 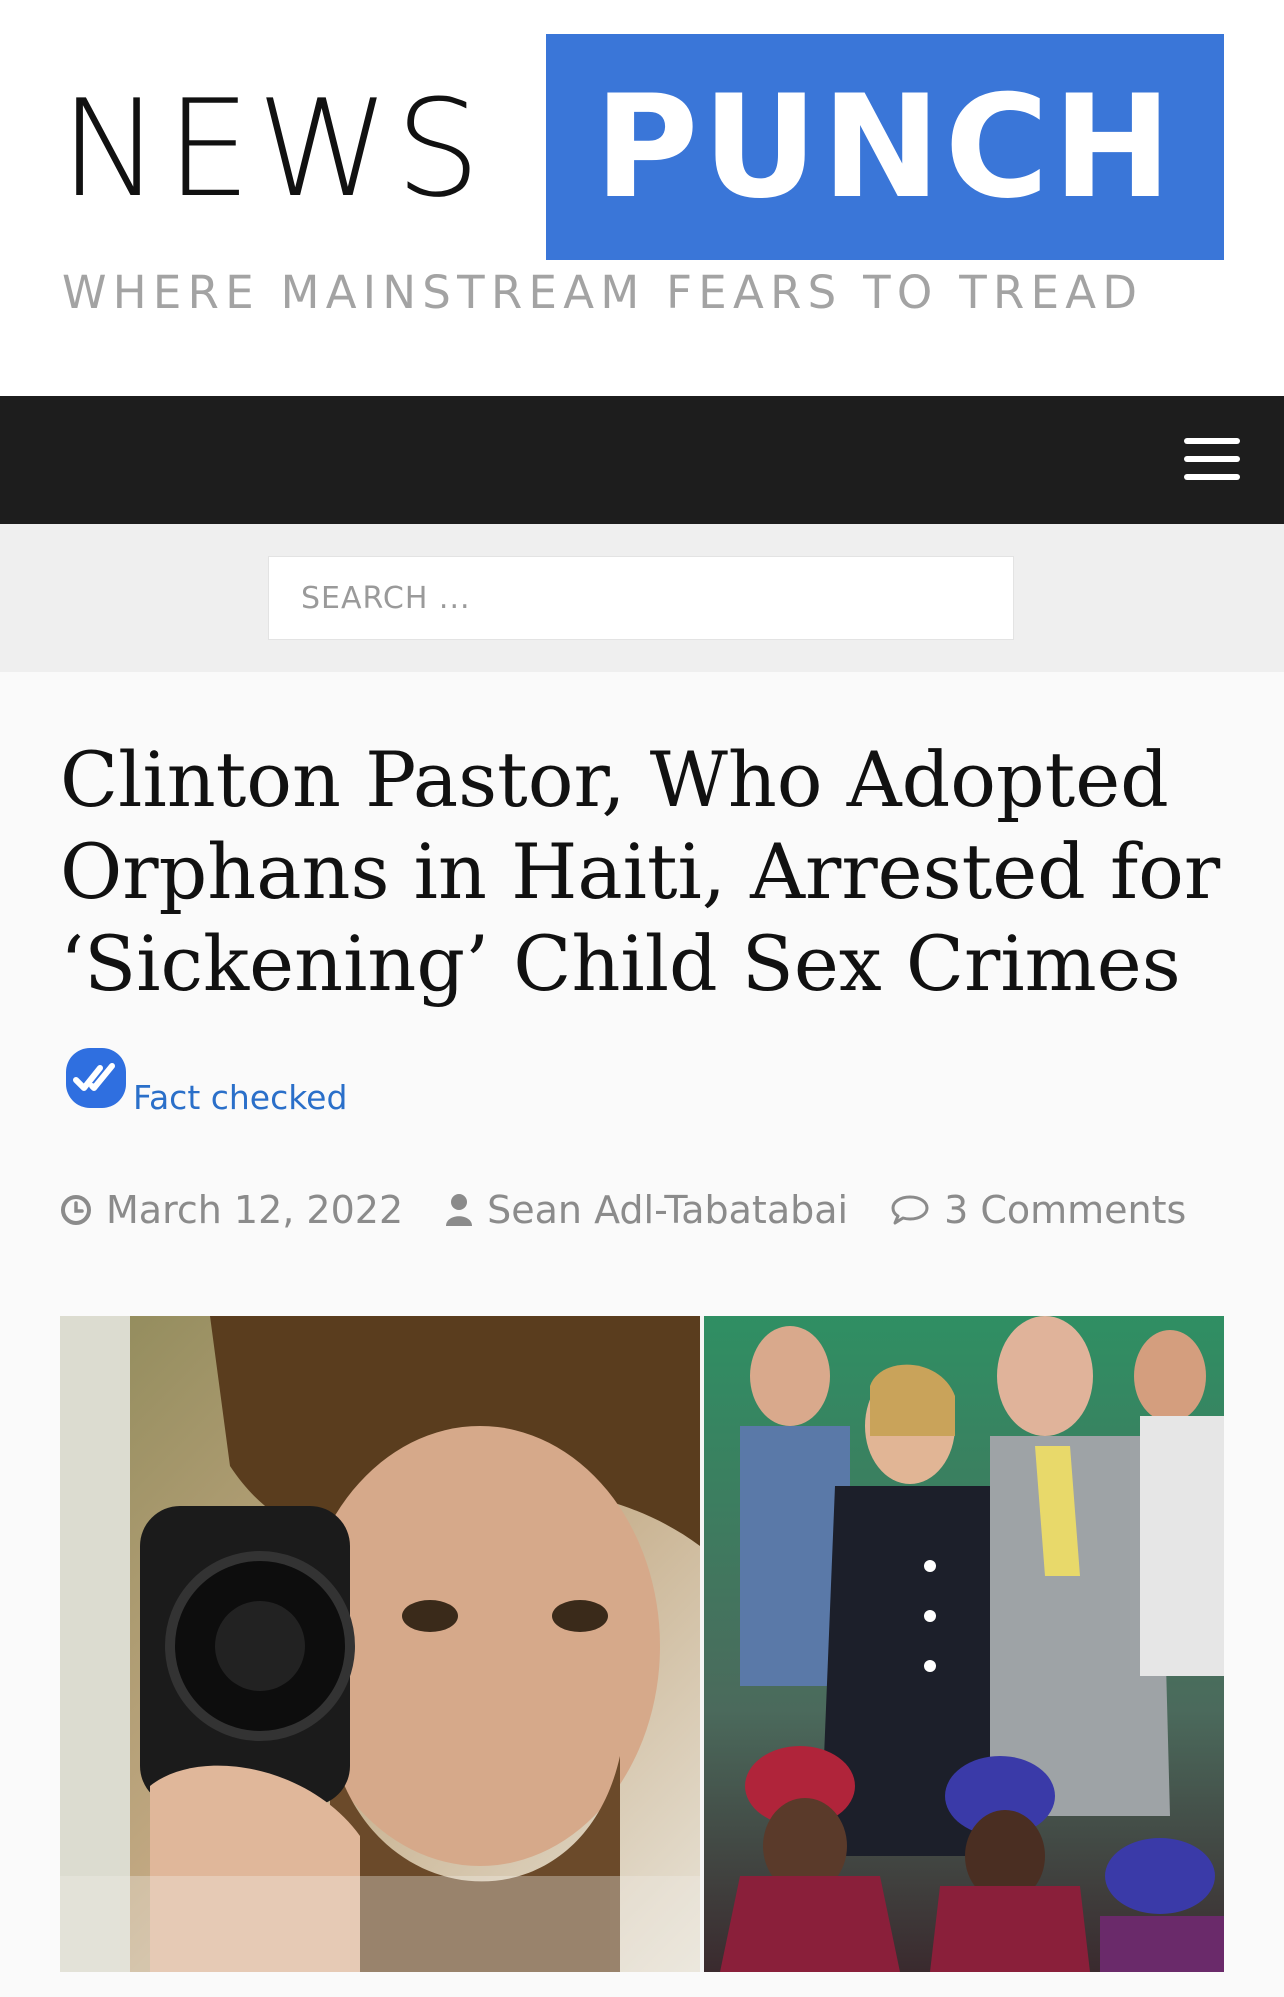 I want to click on post-author-name: Sean Adl-Tabatabai, so click(x=667, y=1210).